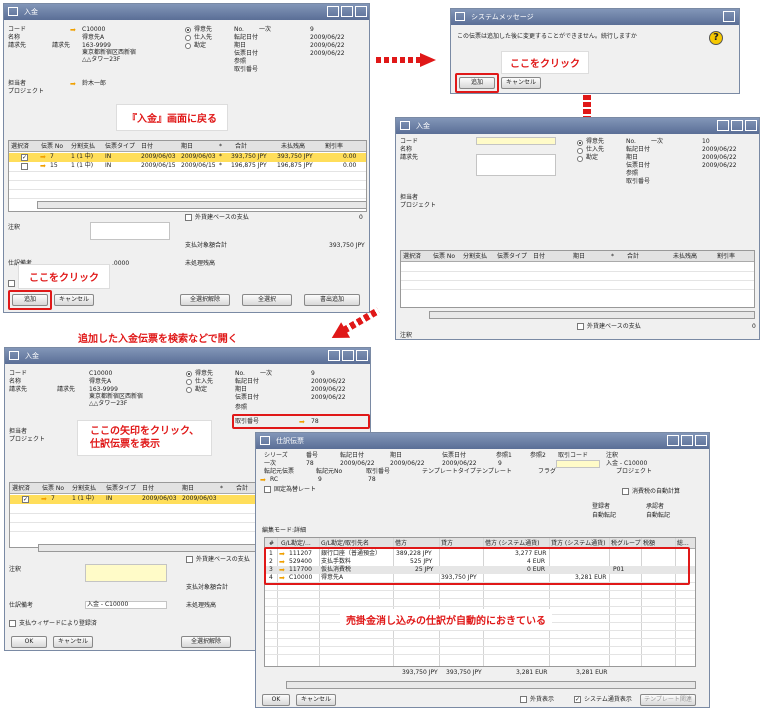 The height and width of the screenshot is (716, 765). I want to click on foreign-zero: 0, so click(361, 217).